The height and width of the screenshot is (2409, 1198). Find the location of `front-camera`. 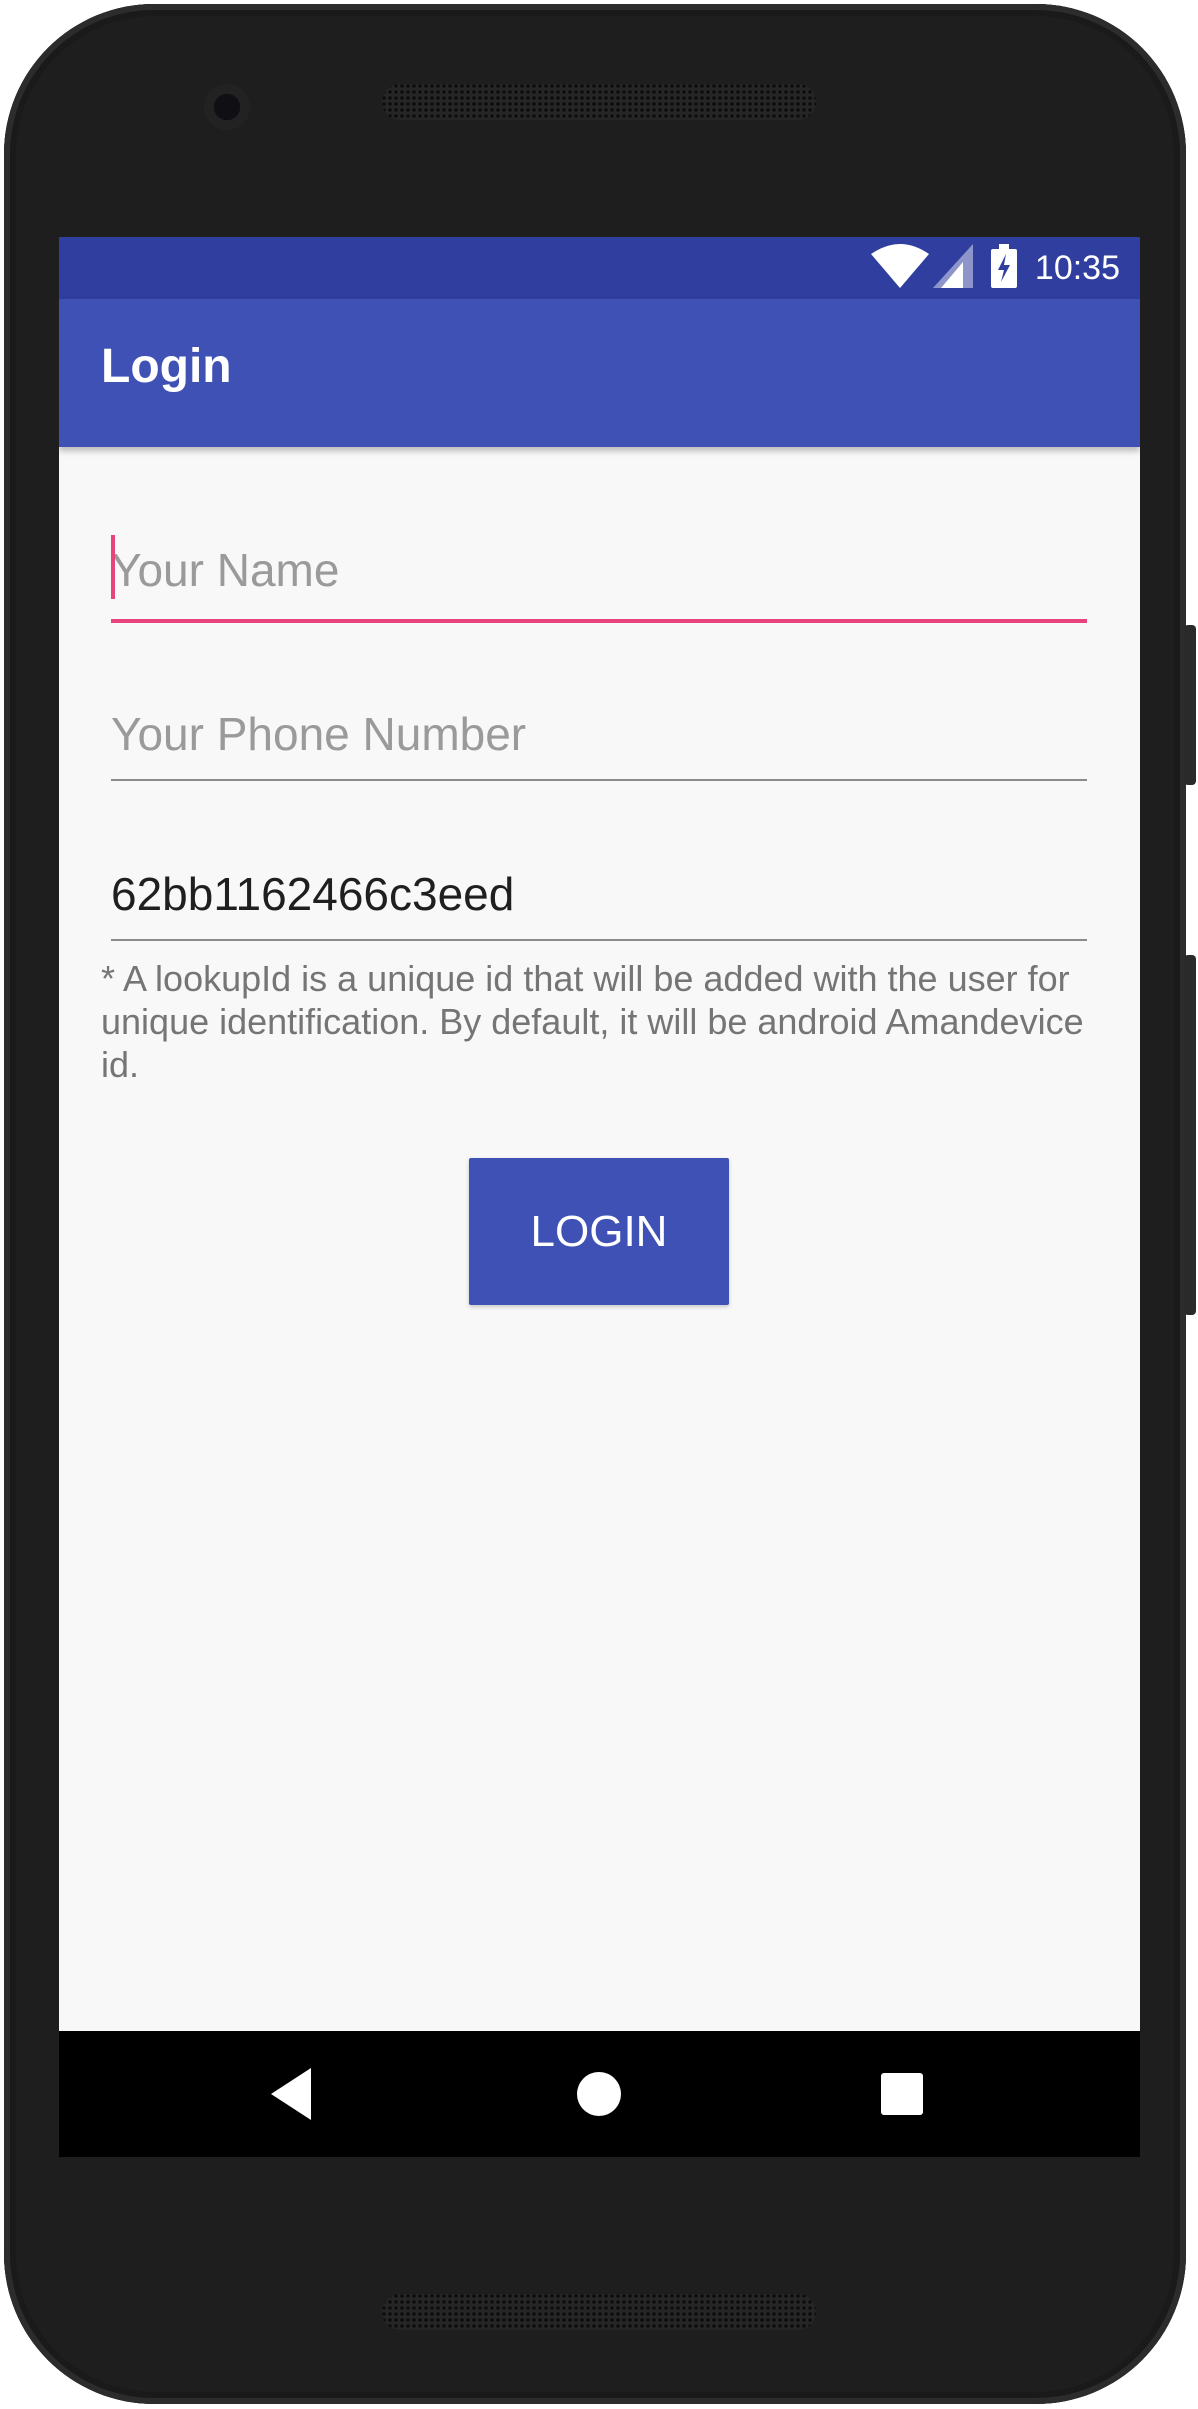

front-camera is located at coordinates (227, 107).